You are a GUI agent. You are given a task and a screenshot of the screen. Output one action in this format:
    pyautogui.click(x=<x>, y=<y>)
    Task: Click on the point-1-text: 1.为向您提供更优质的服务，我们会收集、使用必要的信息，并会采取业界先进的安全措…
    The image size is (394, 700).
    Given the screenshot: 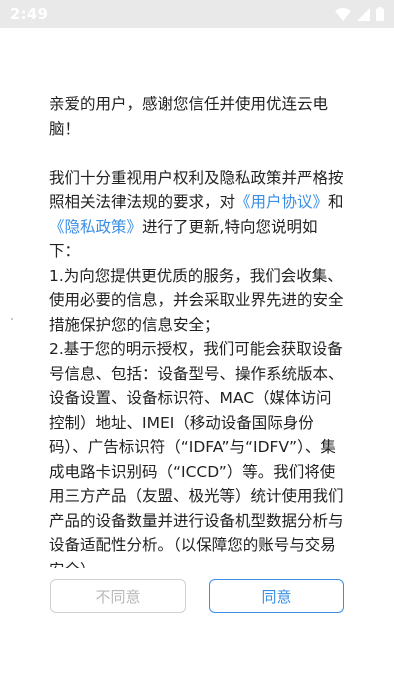 What is the action you would take?
    pyautogui.click(x=196, y=300)
    